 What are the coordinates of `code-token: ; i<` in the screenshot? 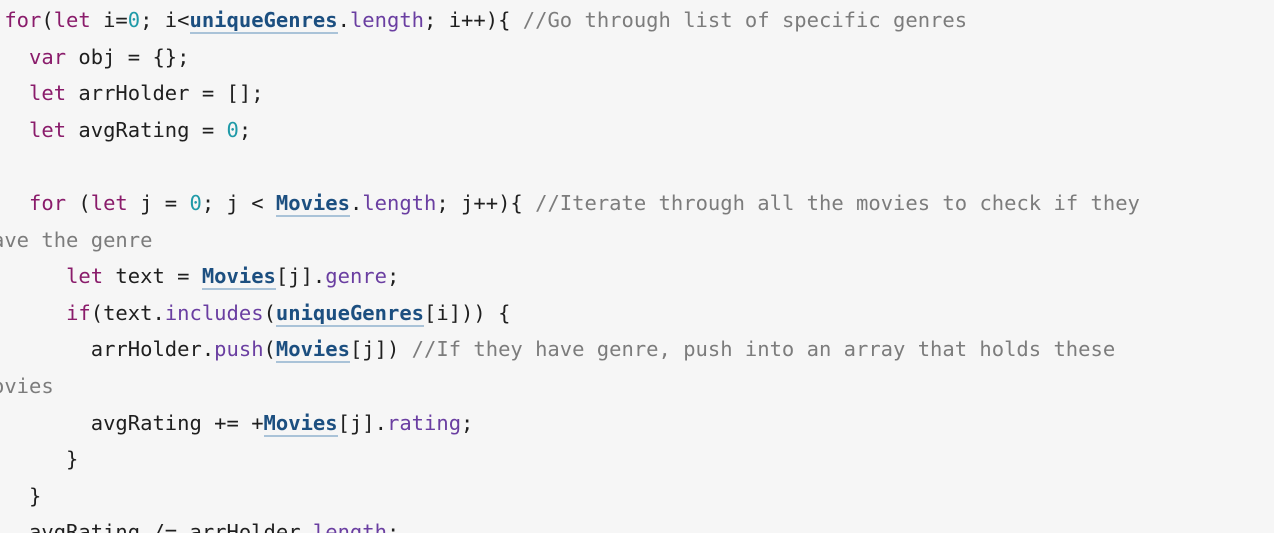 It's located at (165, 20).